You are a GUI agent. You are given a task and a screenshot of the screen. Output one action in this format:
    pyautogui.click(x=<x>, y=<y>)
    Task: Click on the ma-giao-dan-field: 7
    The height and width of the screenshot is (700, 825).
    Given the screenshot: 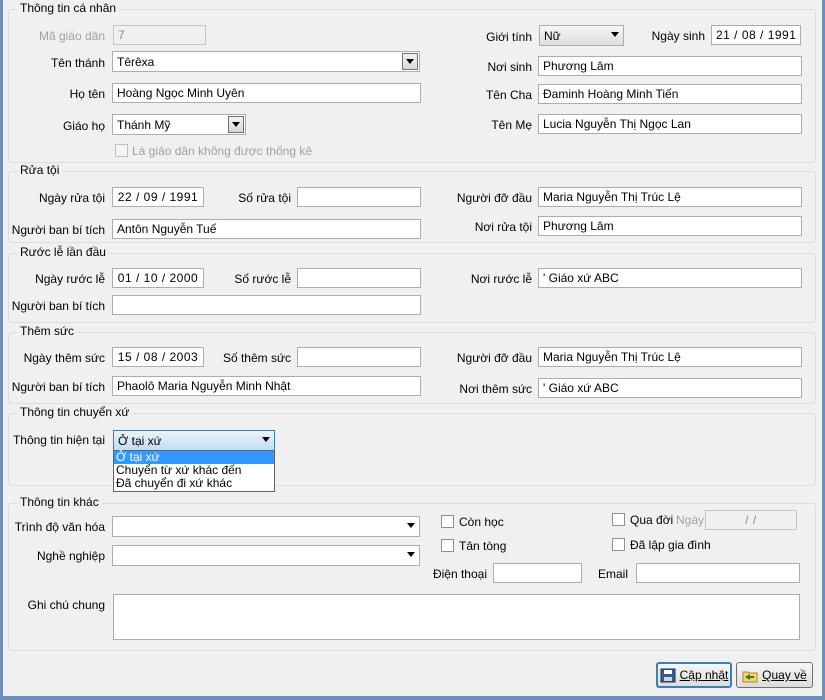 What is the action you would take?
    pyautogui.click(x=159, y=35)
    